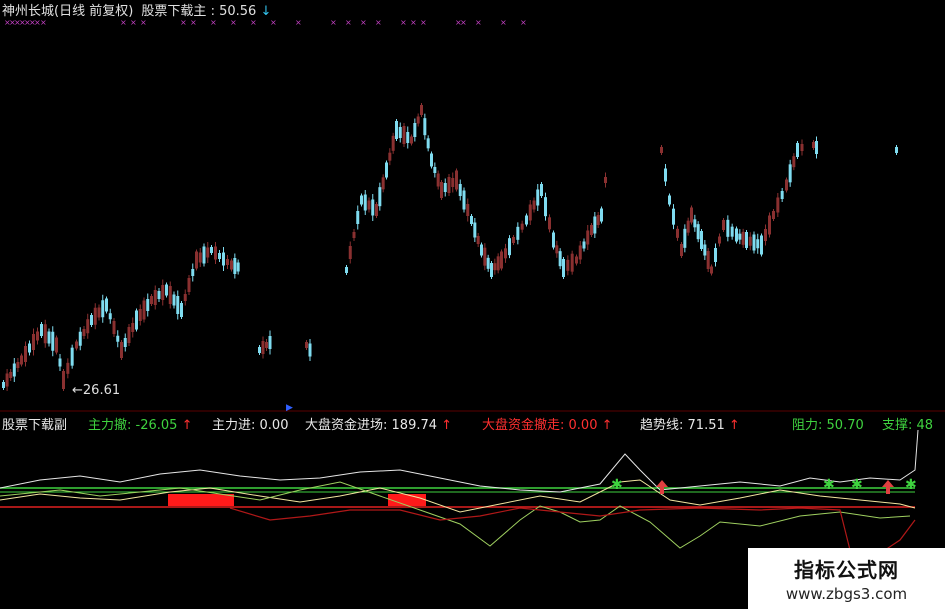 The image size is (945, 609). I want to click on watermark-url: www.zbgs3.com, so click(846, 594).